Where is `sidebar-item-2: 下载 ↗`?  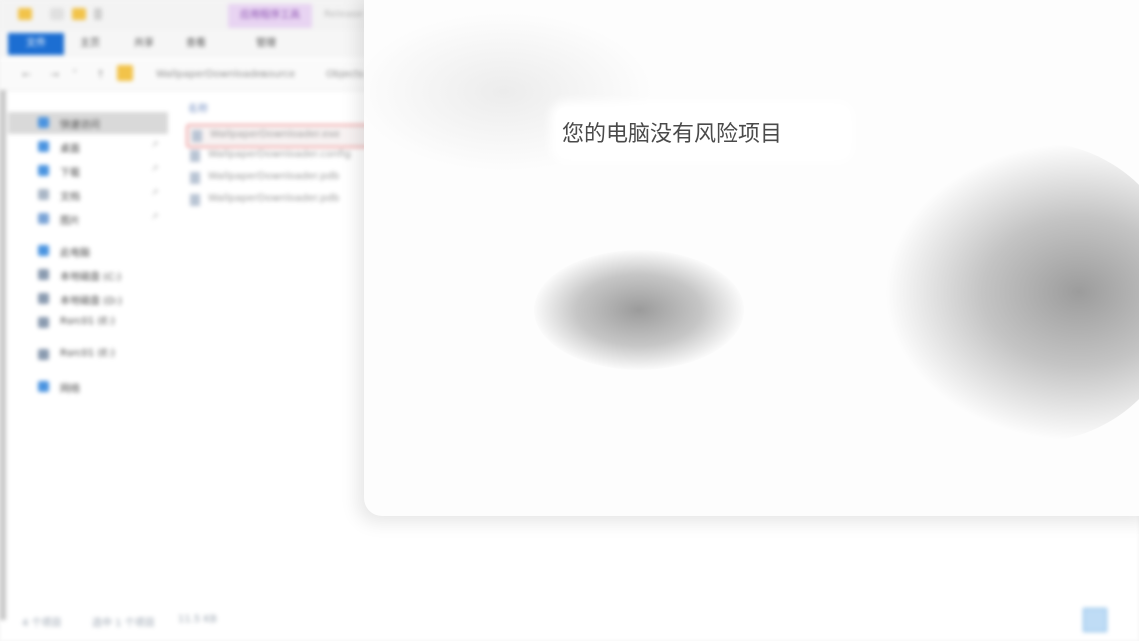 sidebar-item-2: 下载 ↗ is located at coordinates (88, 171).